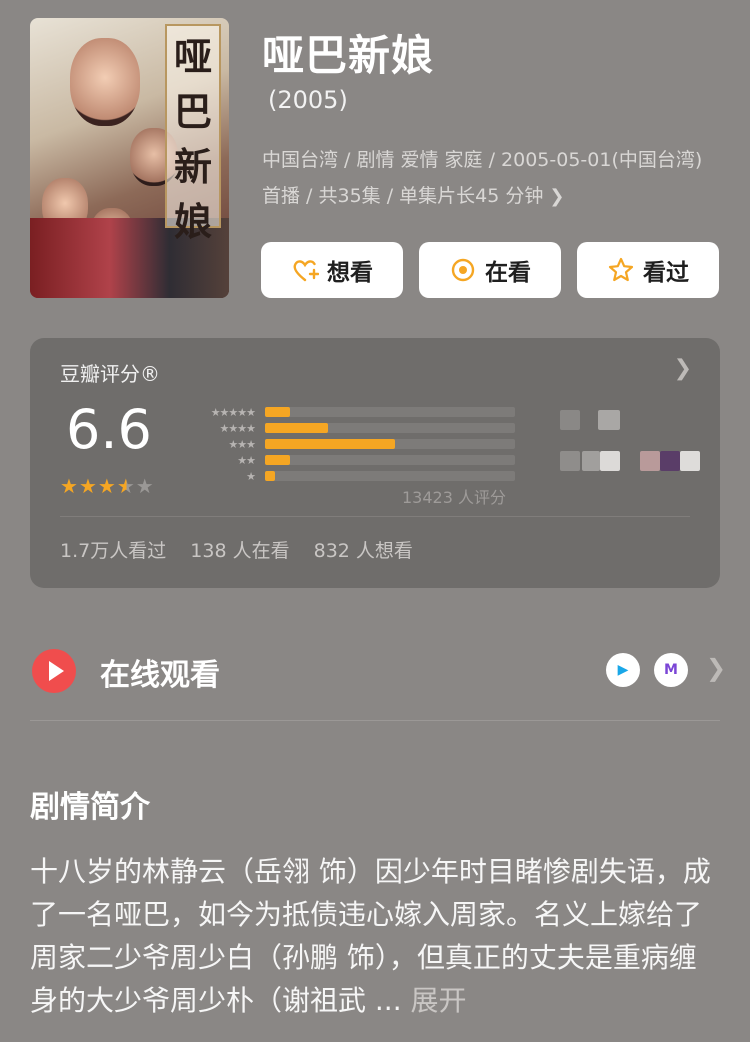 This screenshot has height=1042, width=750. I want to click on watching-button: 在看, so click(490, 270).